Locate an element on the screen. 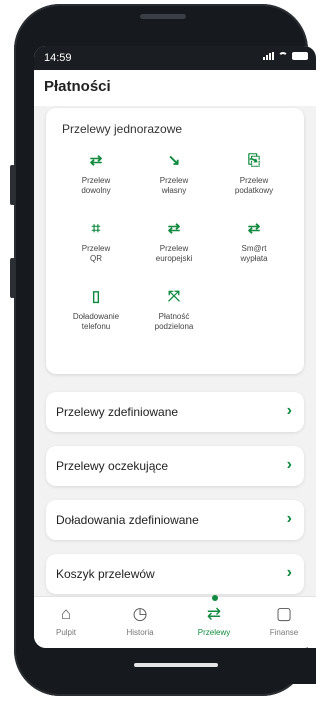  tile-przelew-europejski: ⇄ Przelew europejski is located at coordinates (174, 242).